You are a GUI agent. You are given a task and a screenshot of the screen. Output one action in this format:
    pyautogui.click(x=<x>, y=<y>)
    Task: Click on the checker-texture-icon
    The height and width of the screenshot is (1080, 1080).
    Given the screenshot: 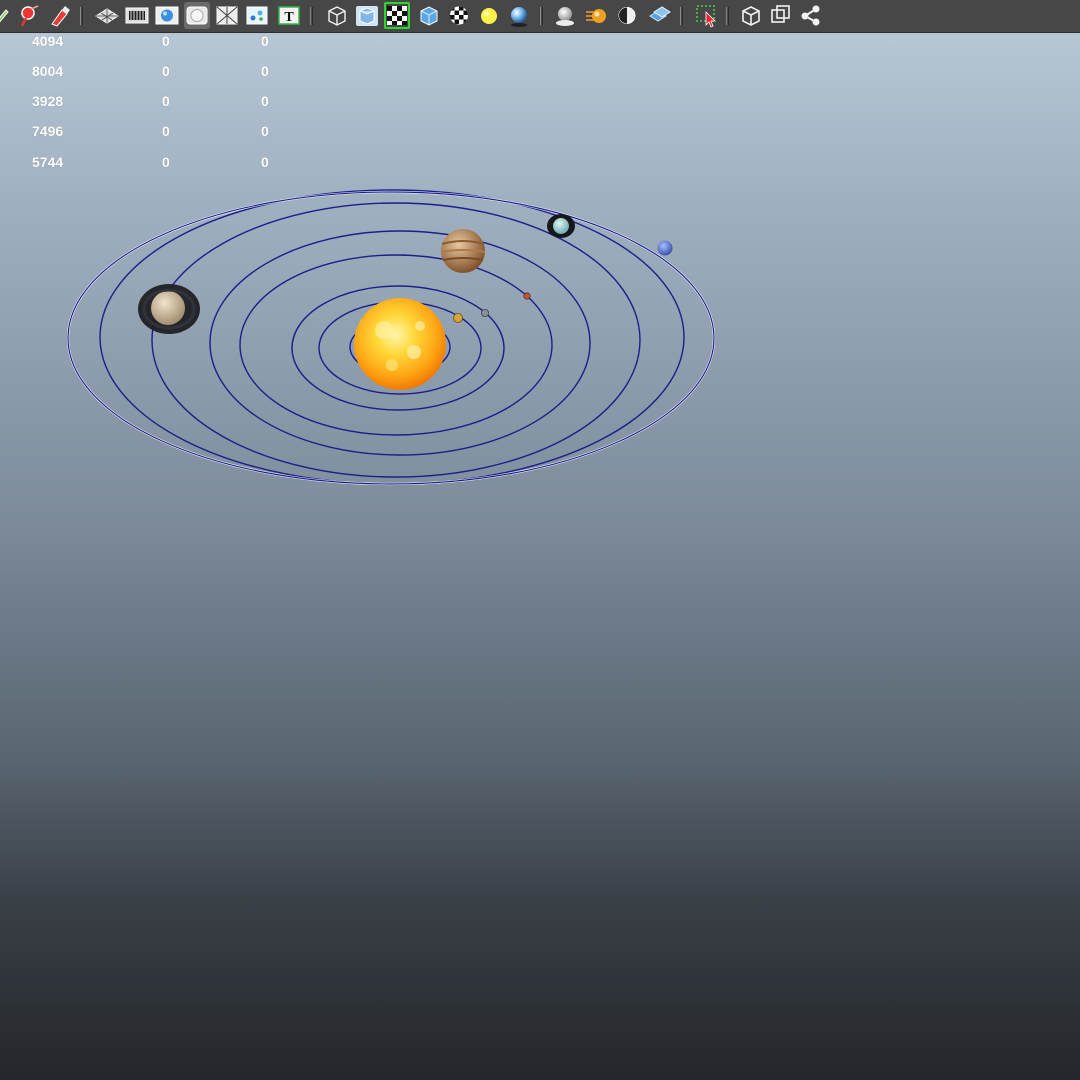 What is the action you would take?
    pyautogui.click(x=397, y=15)
    